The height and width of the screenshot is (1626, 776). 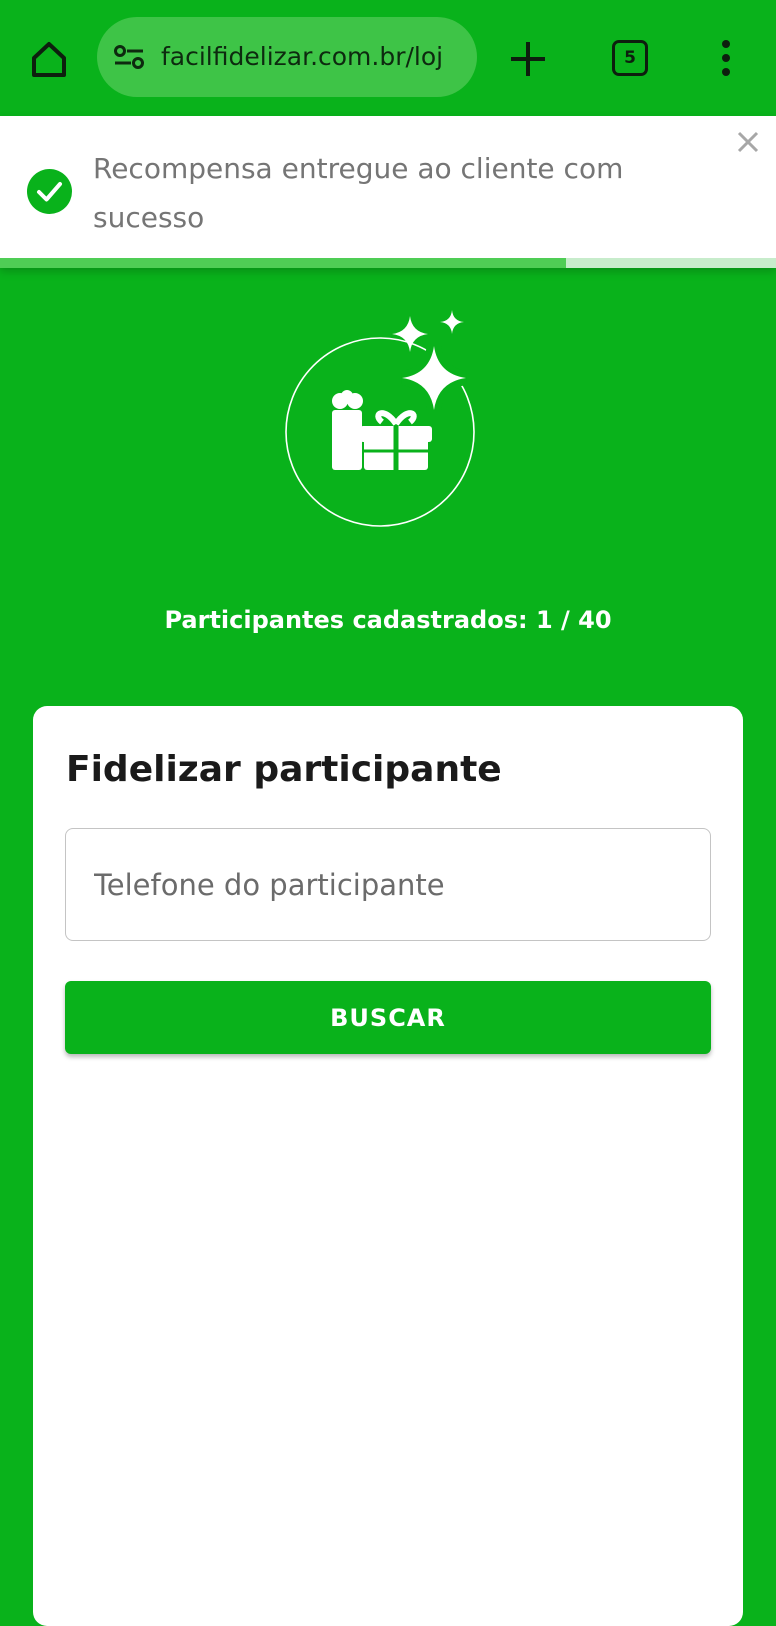 I want to click on toast-progress-bar, so click(x=388, y=263).